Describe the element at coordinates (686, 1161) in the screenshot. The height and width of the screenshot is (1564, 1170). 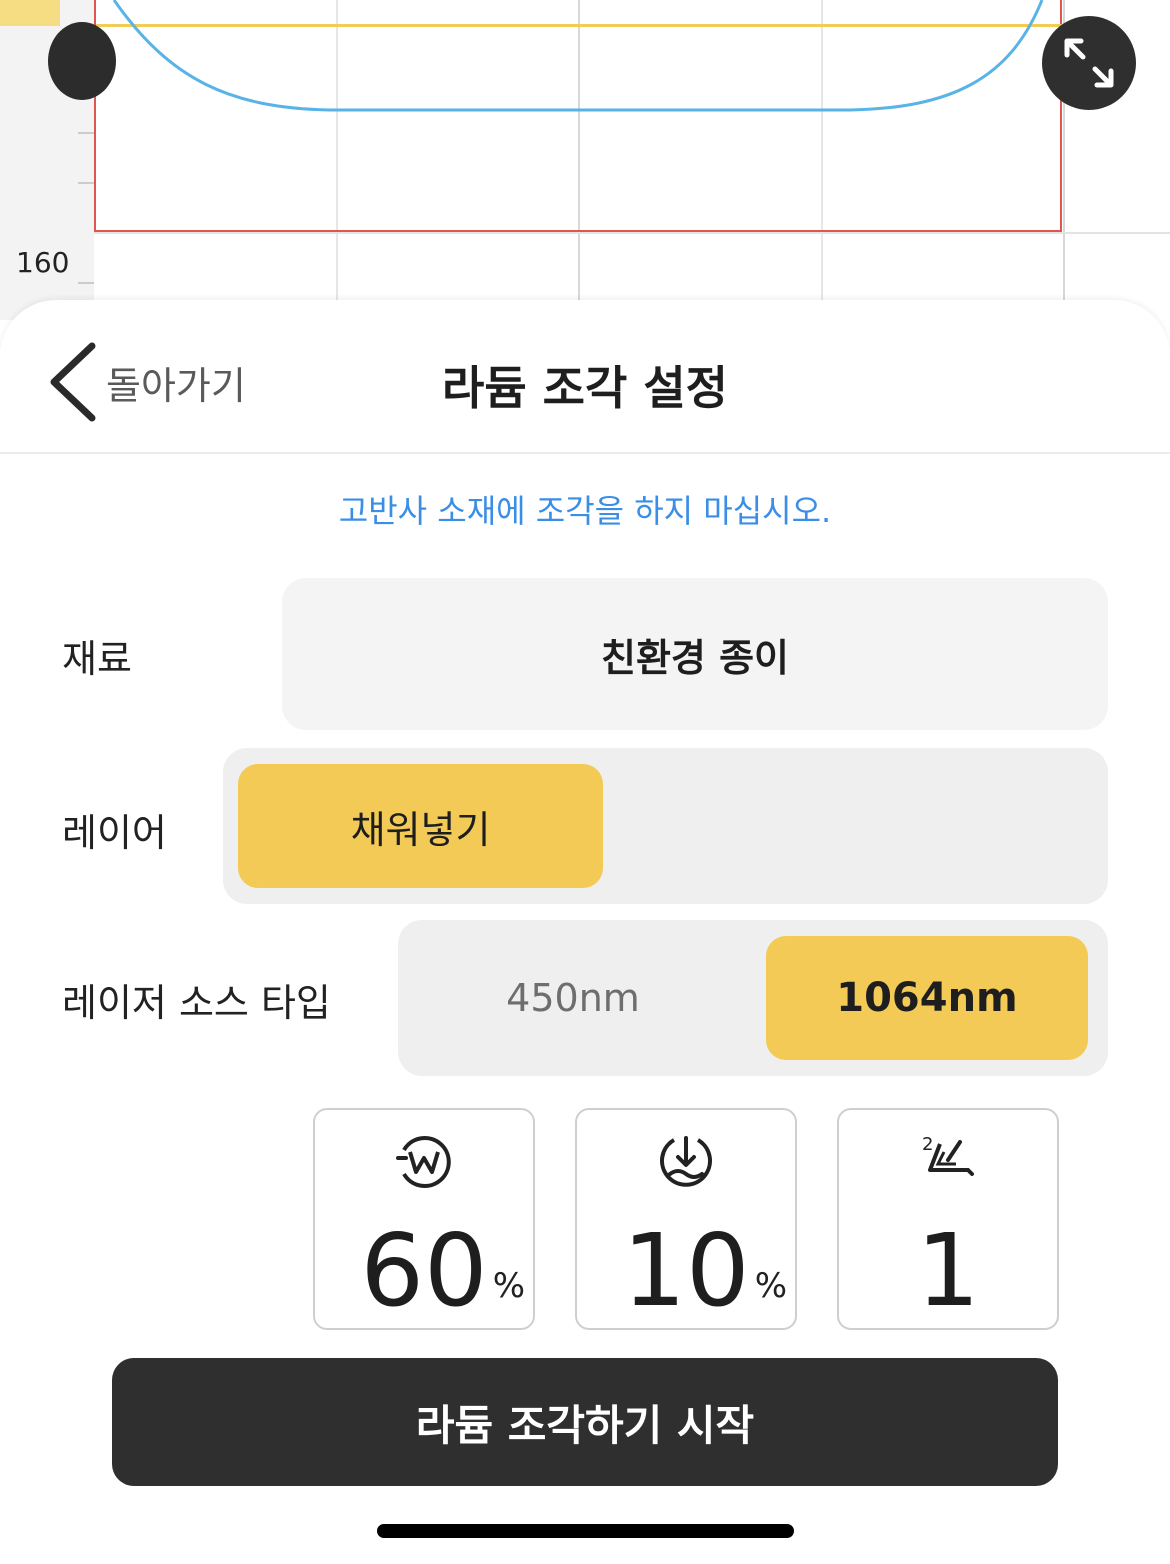
I see `speed-icon` at that location.